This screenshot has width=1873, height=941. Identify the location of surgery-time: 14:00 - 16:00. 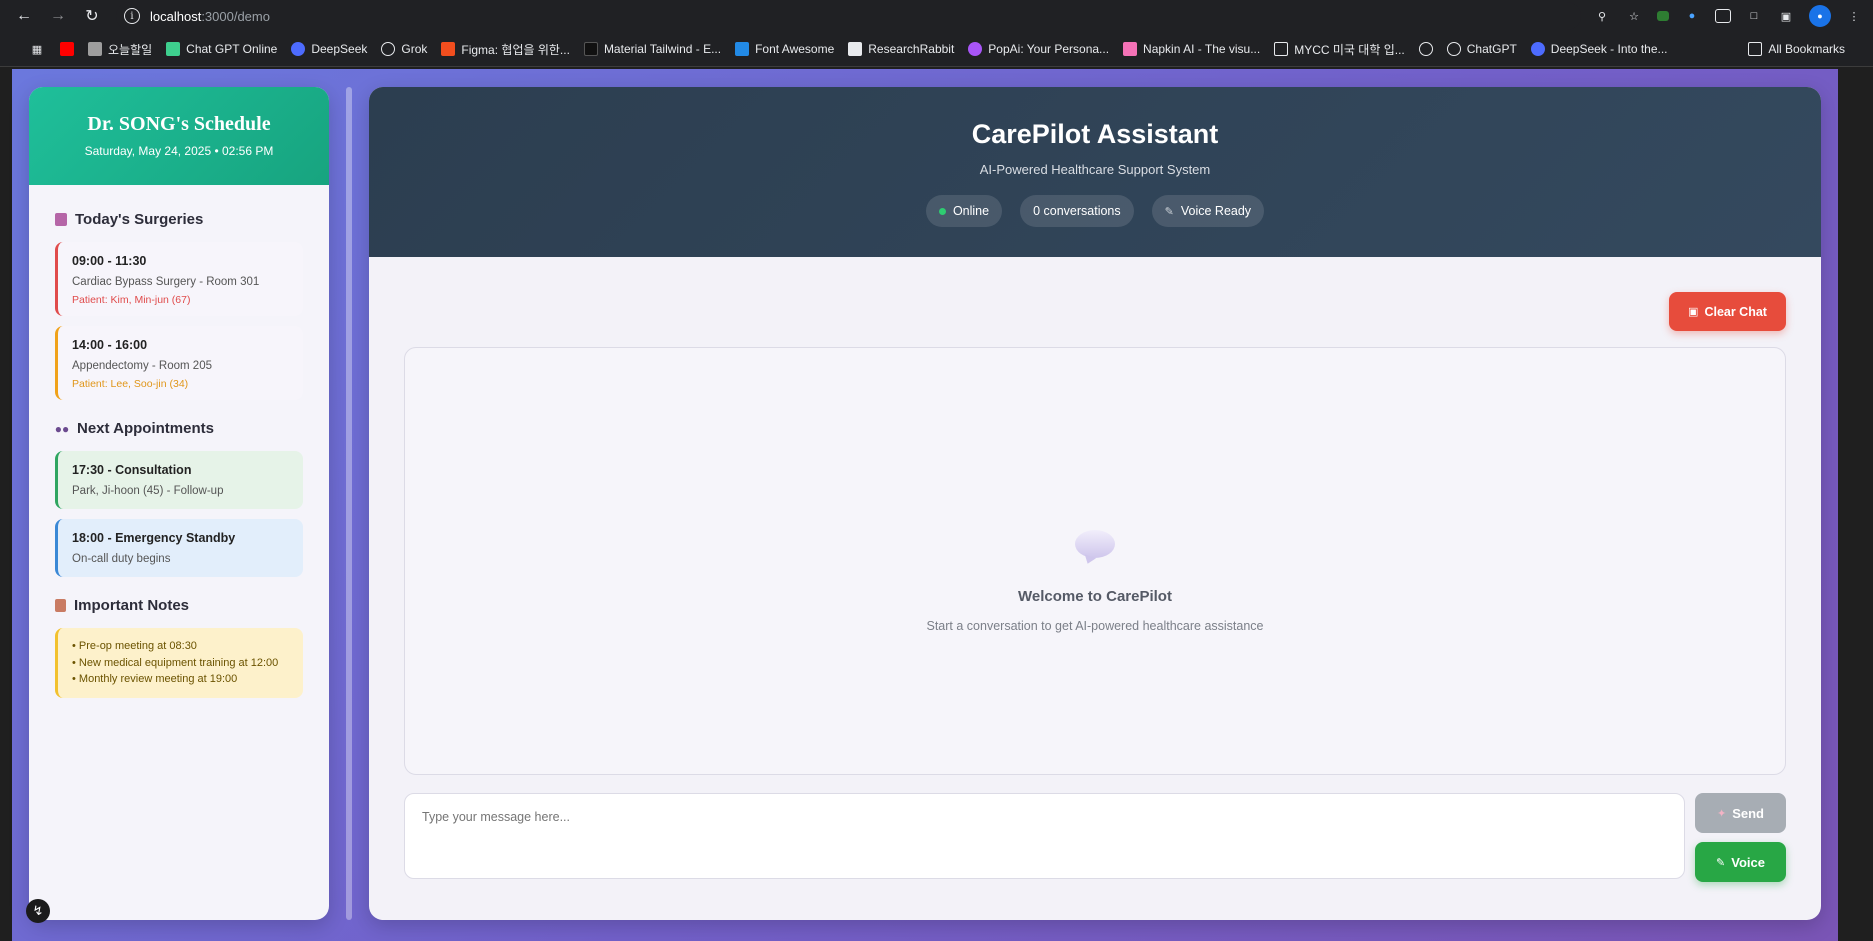
(110, 345).